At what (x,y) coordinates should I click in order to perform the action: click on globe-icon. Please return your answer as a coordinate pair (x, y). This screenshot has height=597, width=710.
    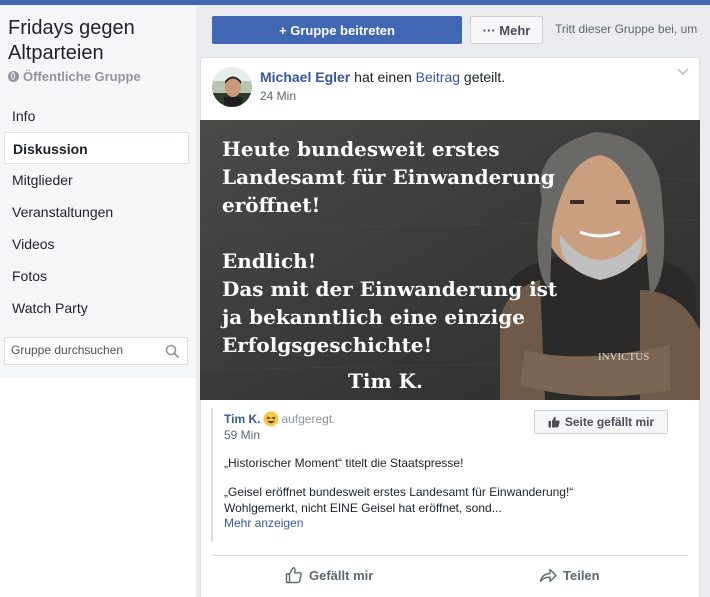
    Looking at the image, I should click on (13, 76).